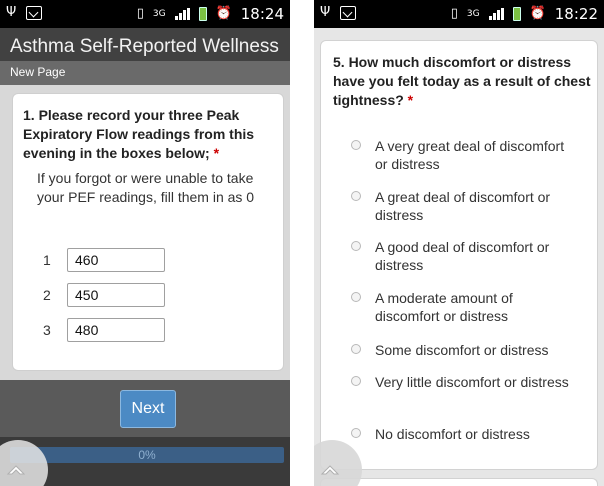 The height and width of the screenshot is (486, 604). I want to click on reading-row-3: 3, so click(113, 330).